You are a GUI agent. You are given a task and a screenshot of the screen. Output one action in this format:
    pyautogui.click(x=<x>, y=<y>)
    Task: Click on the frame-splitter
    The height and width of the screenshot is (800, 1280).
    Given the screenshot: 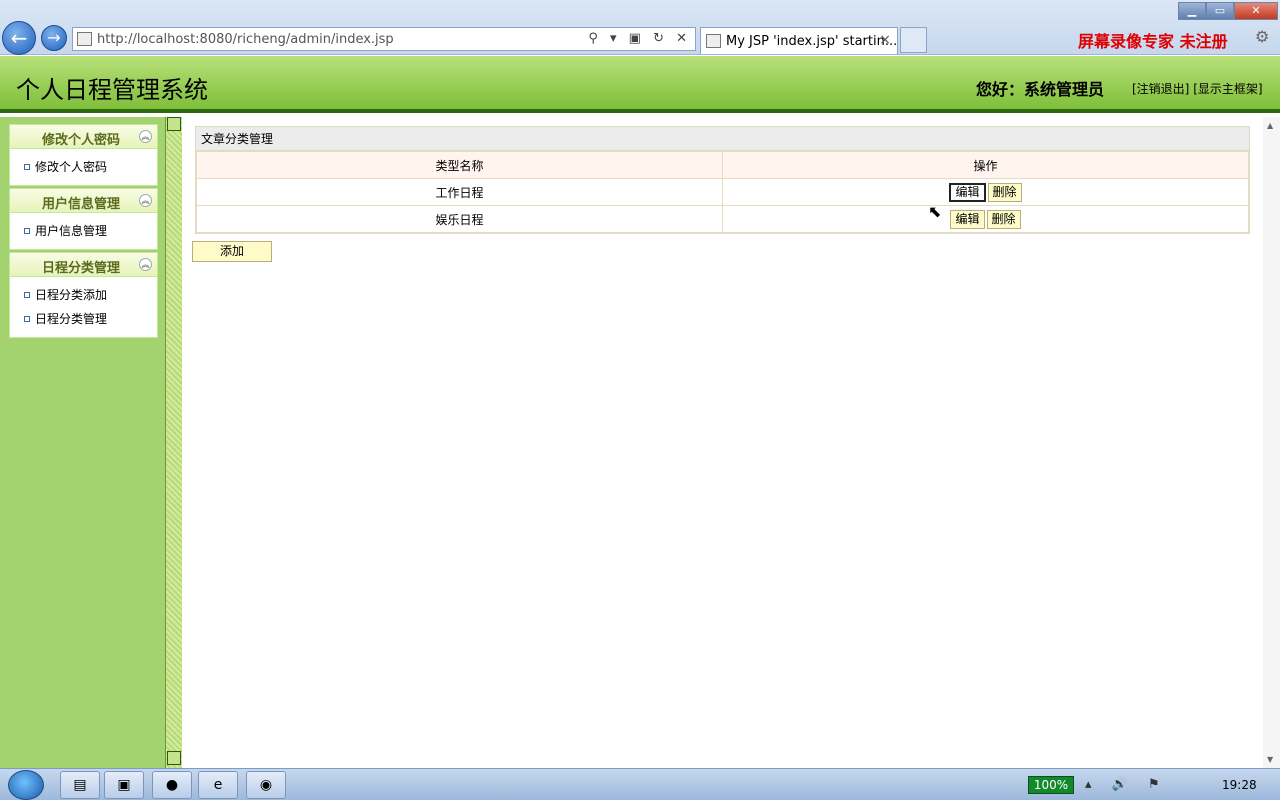 What is the action you would take?
    pyautogui.click(x=173, y=442)
    